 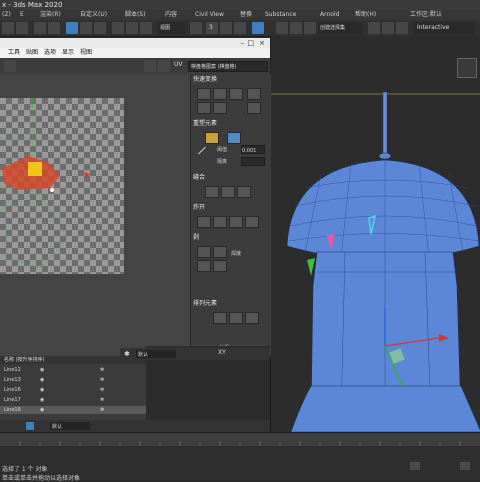 What do you see at coordinates (236, 94) in the screenshot?
I see `spacing-icon` at bounding box center [236, 94].